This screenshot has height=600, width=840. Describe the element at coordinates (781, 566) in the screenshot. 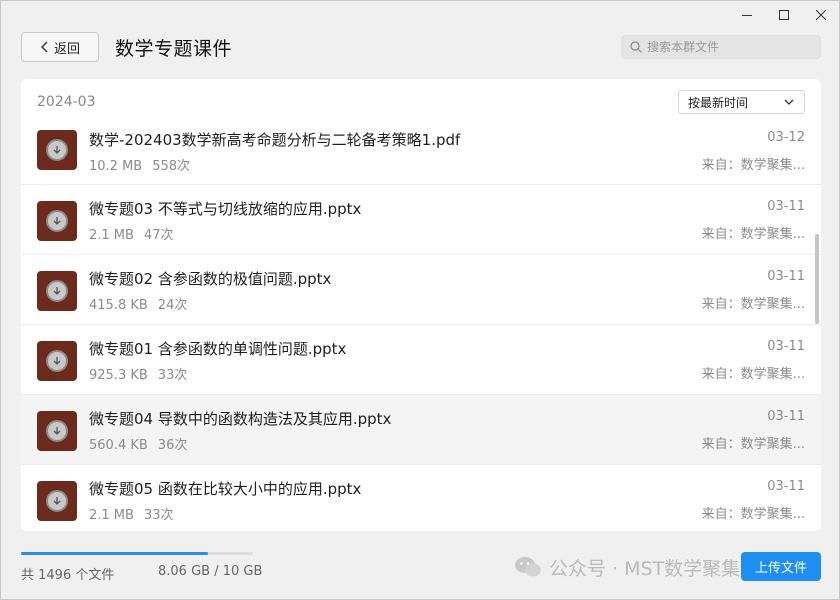

I see `upload-button: 上传文件` at that location.